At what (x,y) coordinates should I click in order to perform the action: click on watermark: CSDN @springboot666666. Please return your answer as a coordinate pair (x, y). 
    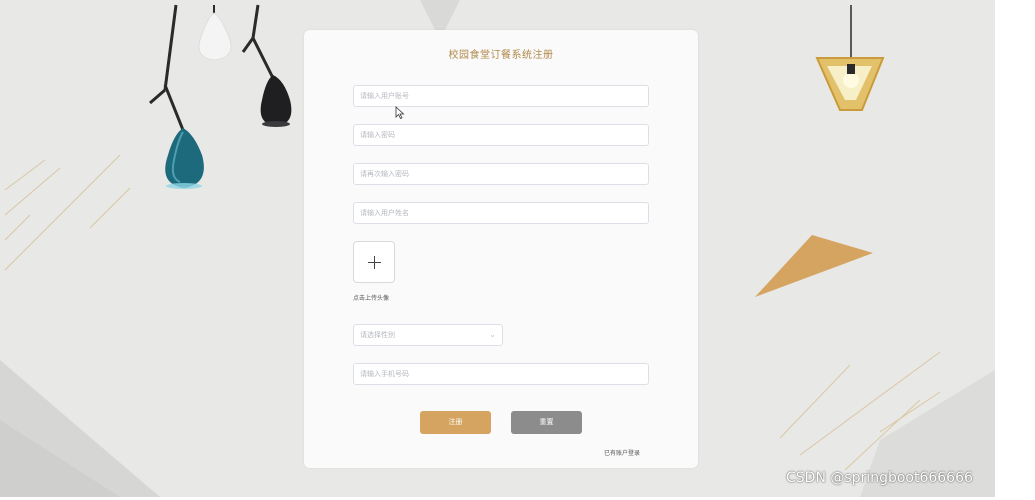
    Looking at the image, I should click on (879, 478).